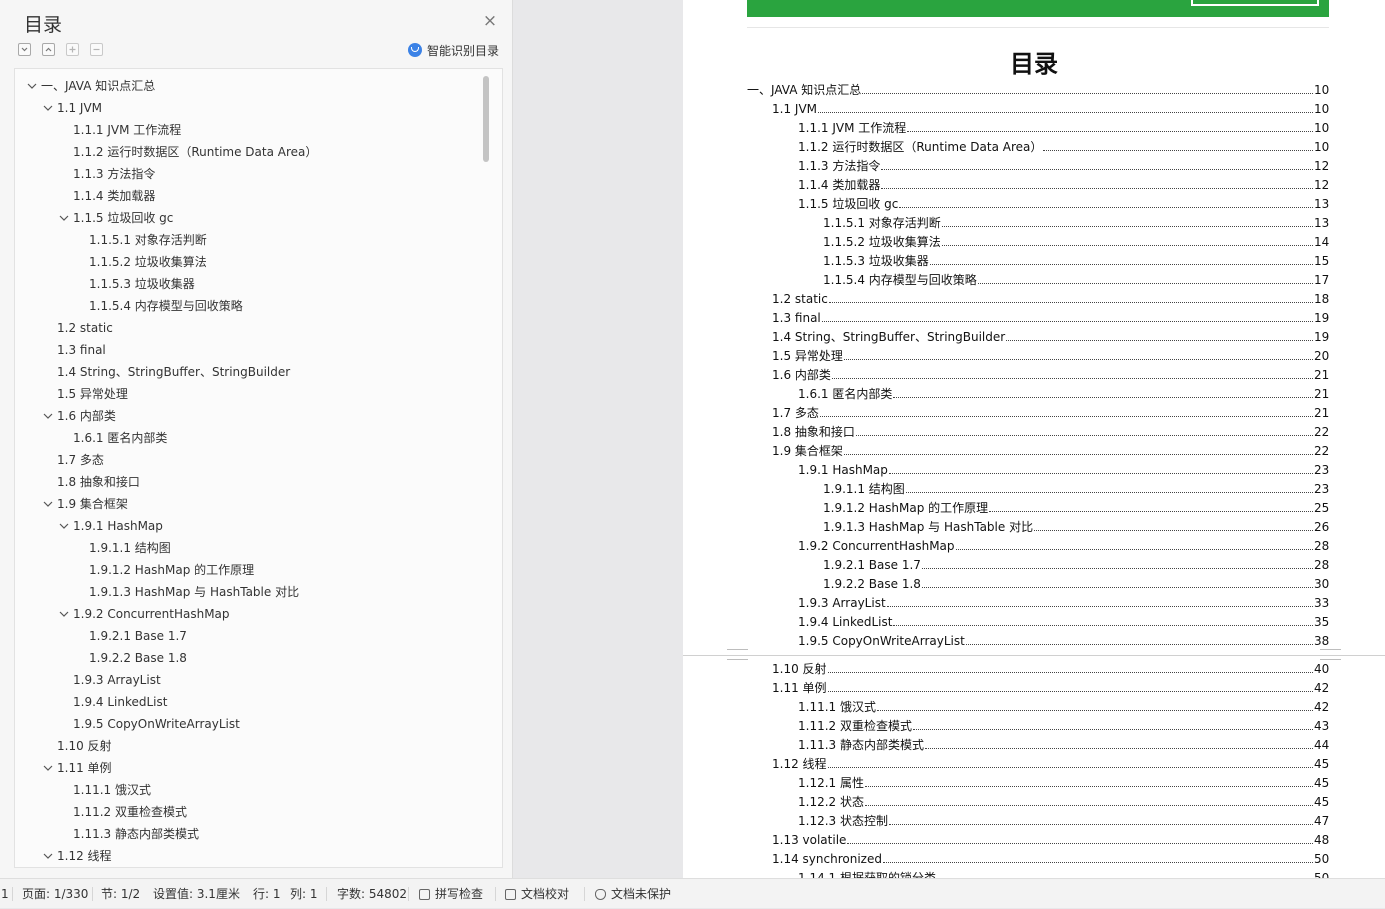 Image resolution: width=1385 pixels, height=909 pixels. I want to click on toc-tree-item: 1.1.5.4 内存模型与回收策略, so click(250, 306).